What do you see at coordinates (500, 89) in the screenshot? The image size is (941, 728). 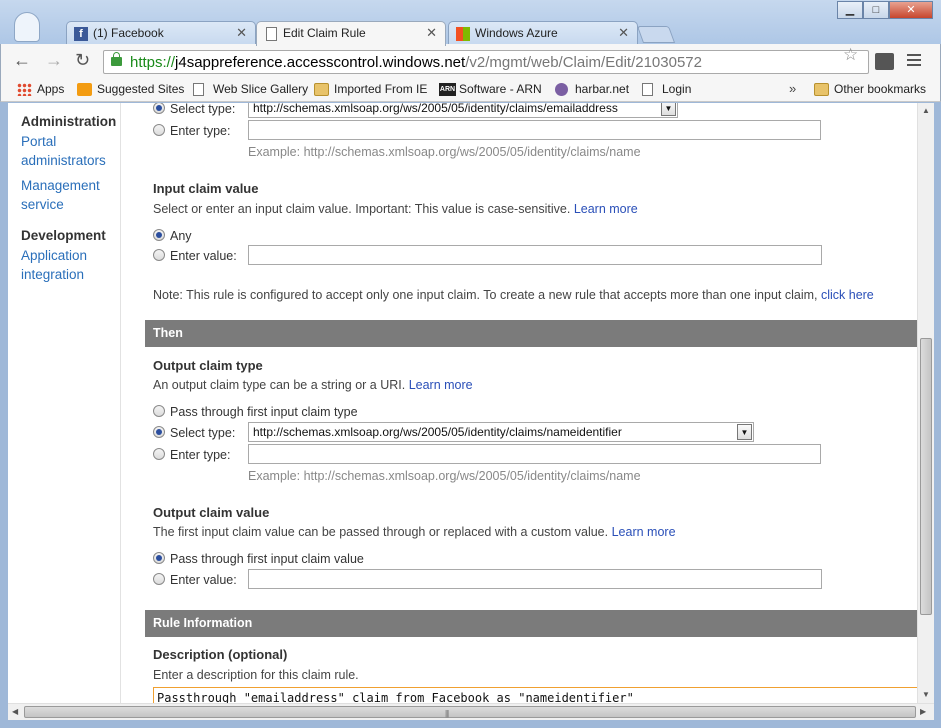 I see `bookmark-label: Software - ARN` at bounding box center [500, 89].